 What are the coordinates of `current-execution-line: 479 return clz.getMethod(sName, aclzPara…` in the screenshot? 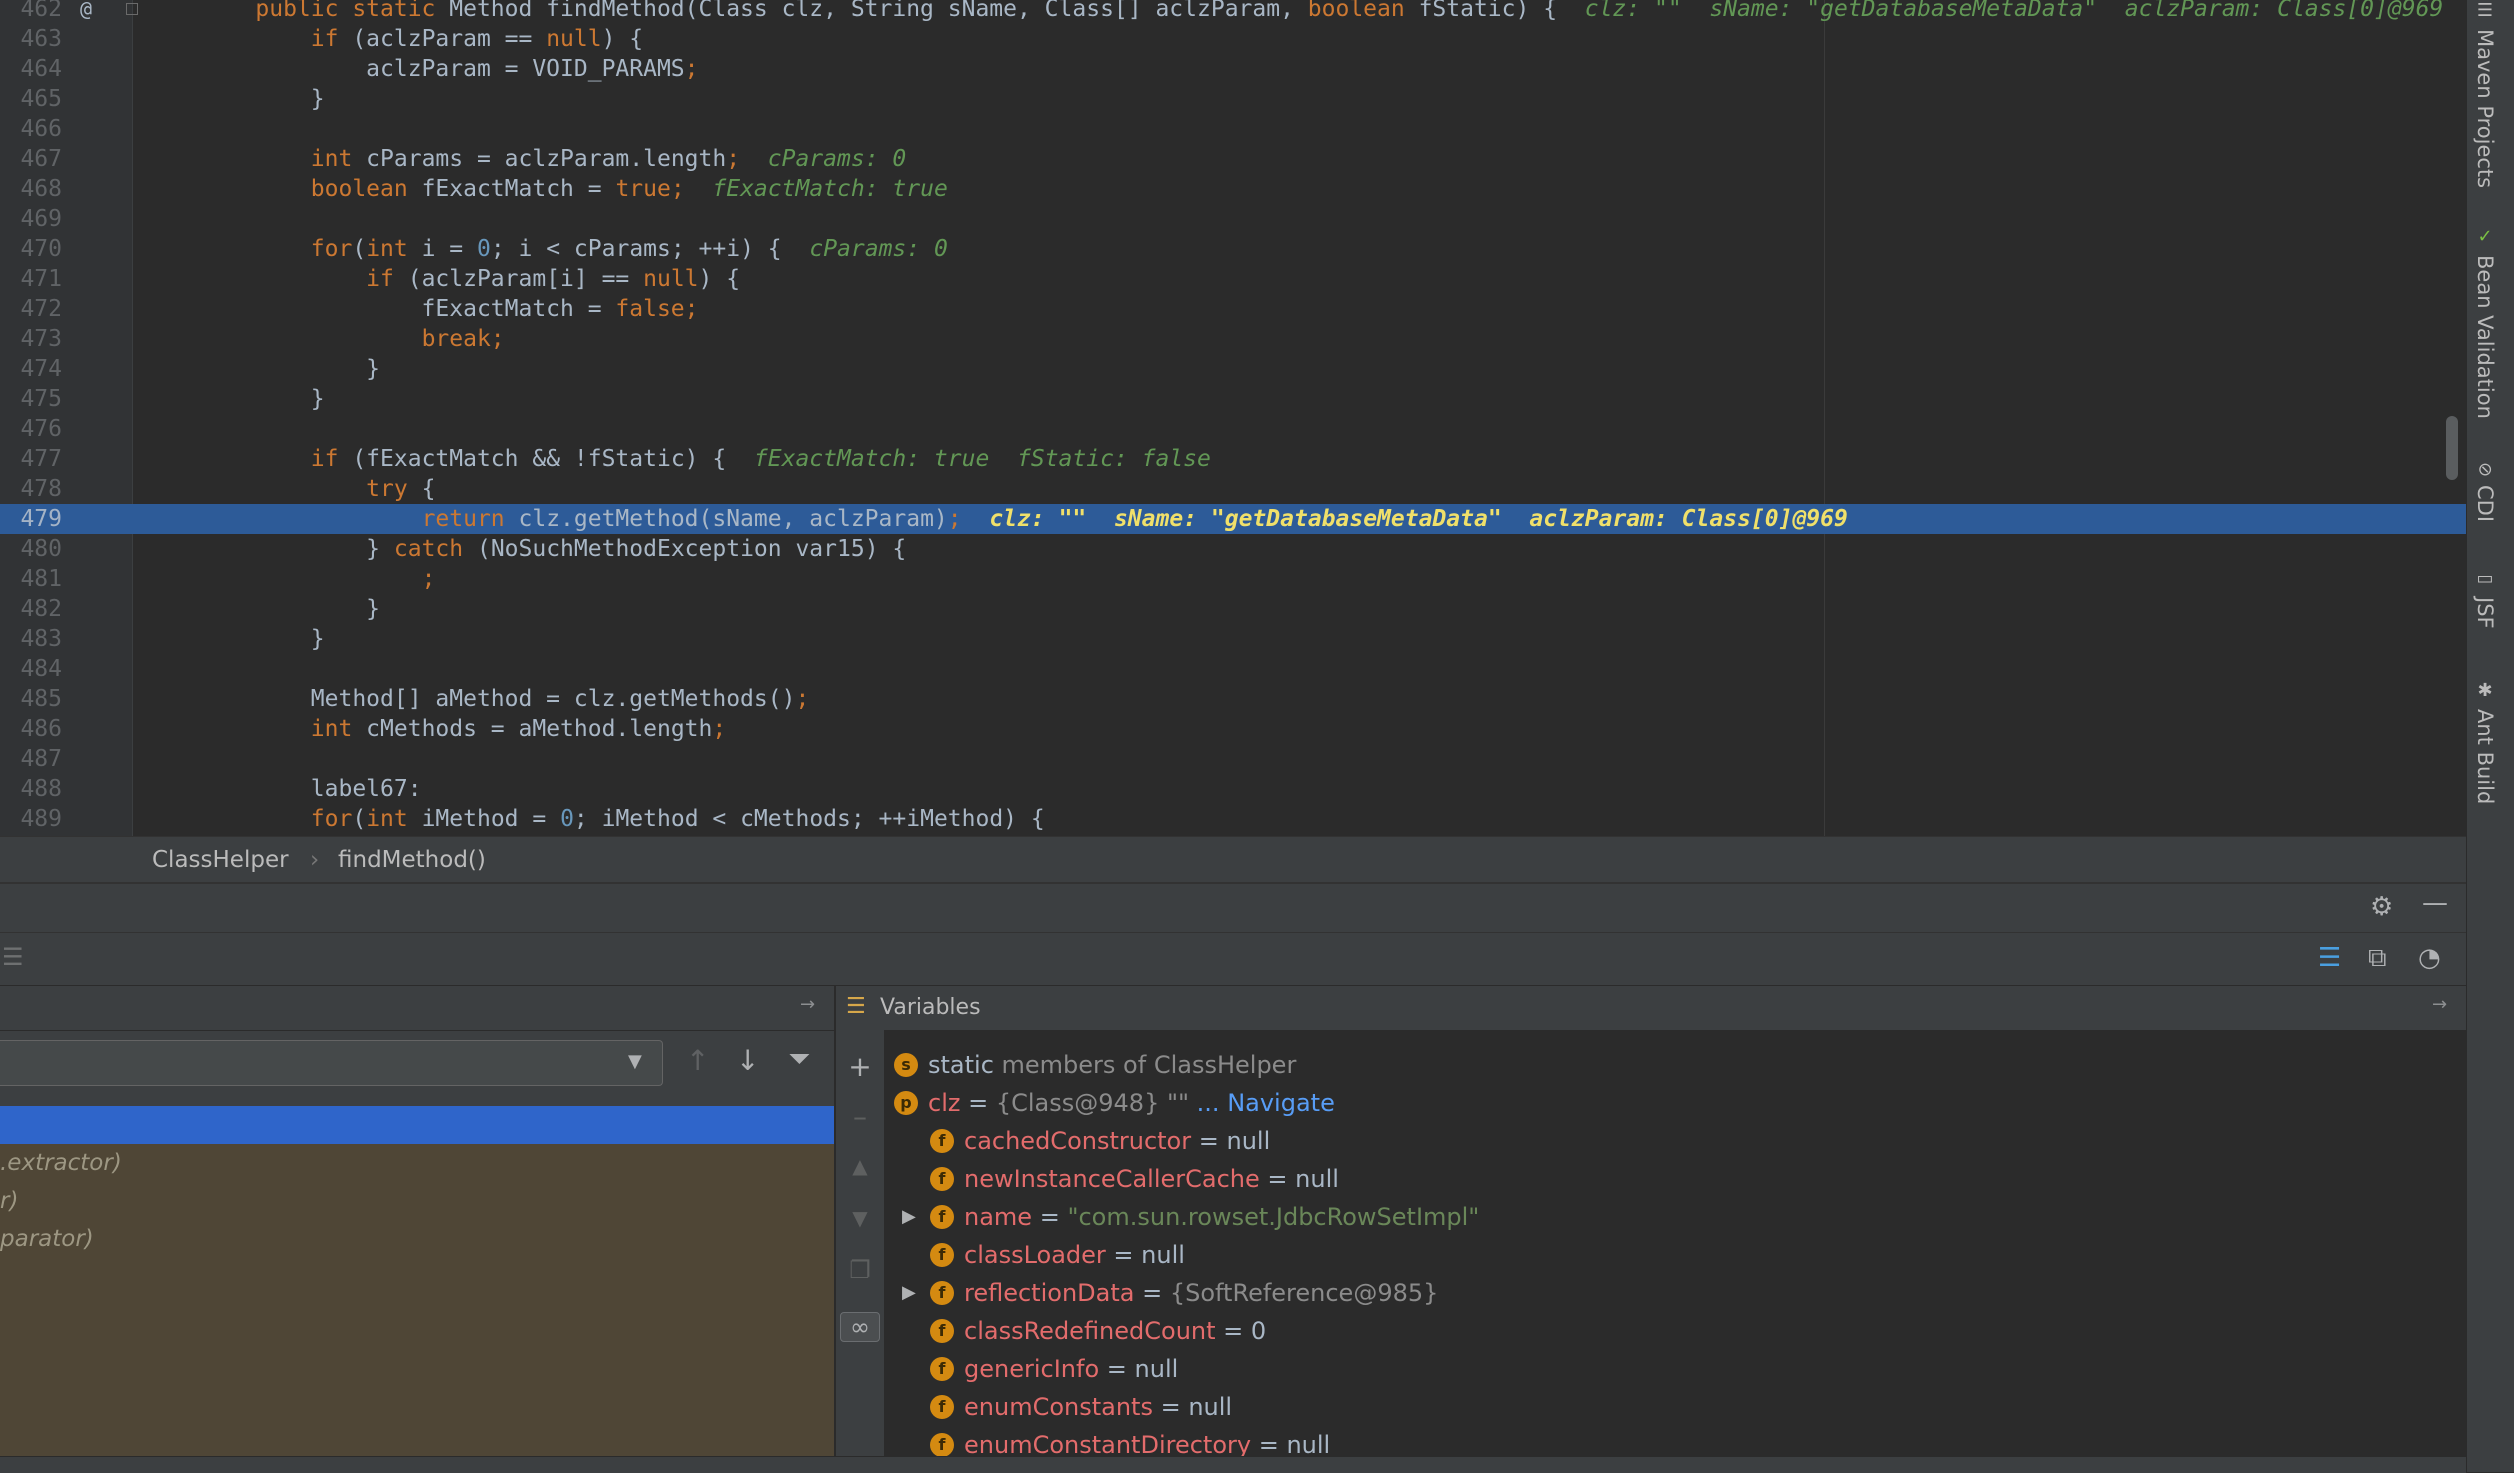 It's located at (1233, 519).